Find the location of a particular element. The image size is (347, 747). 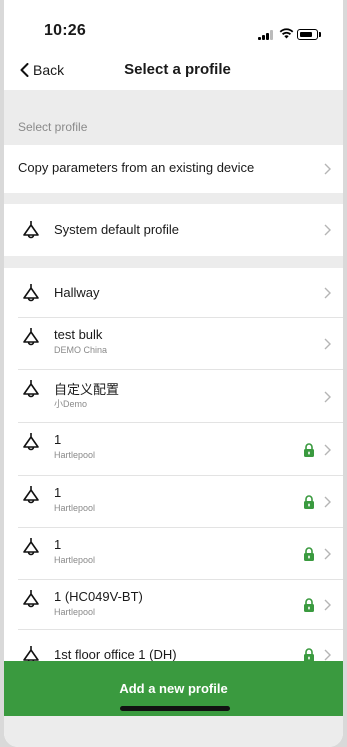

profile-row: 自定义配置小Demo is located at coordinates (173, 396).